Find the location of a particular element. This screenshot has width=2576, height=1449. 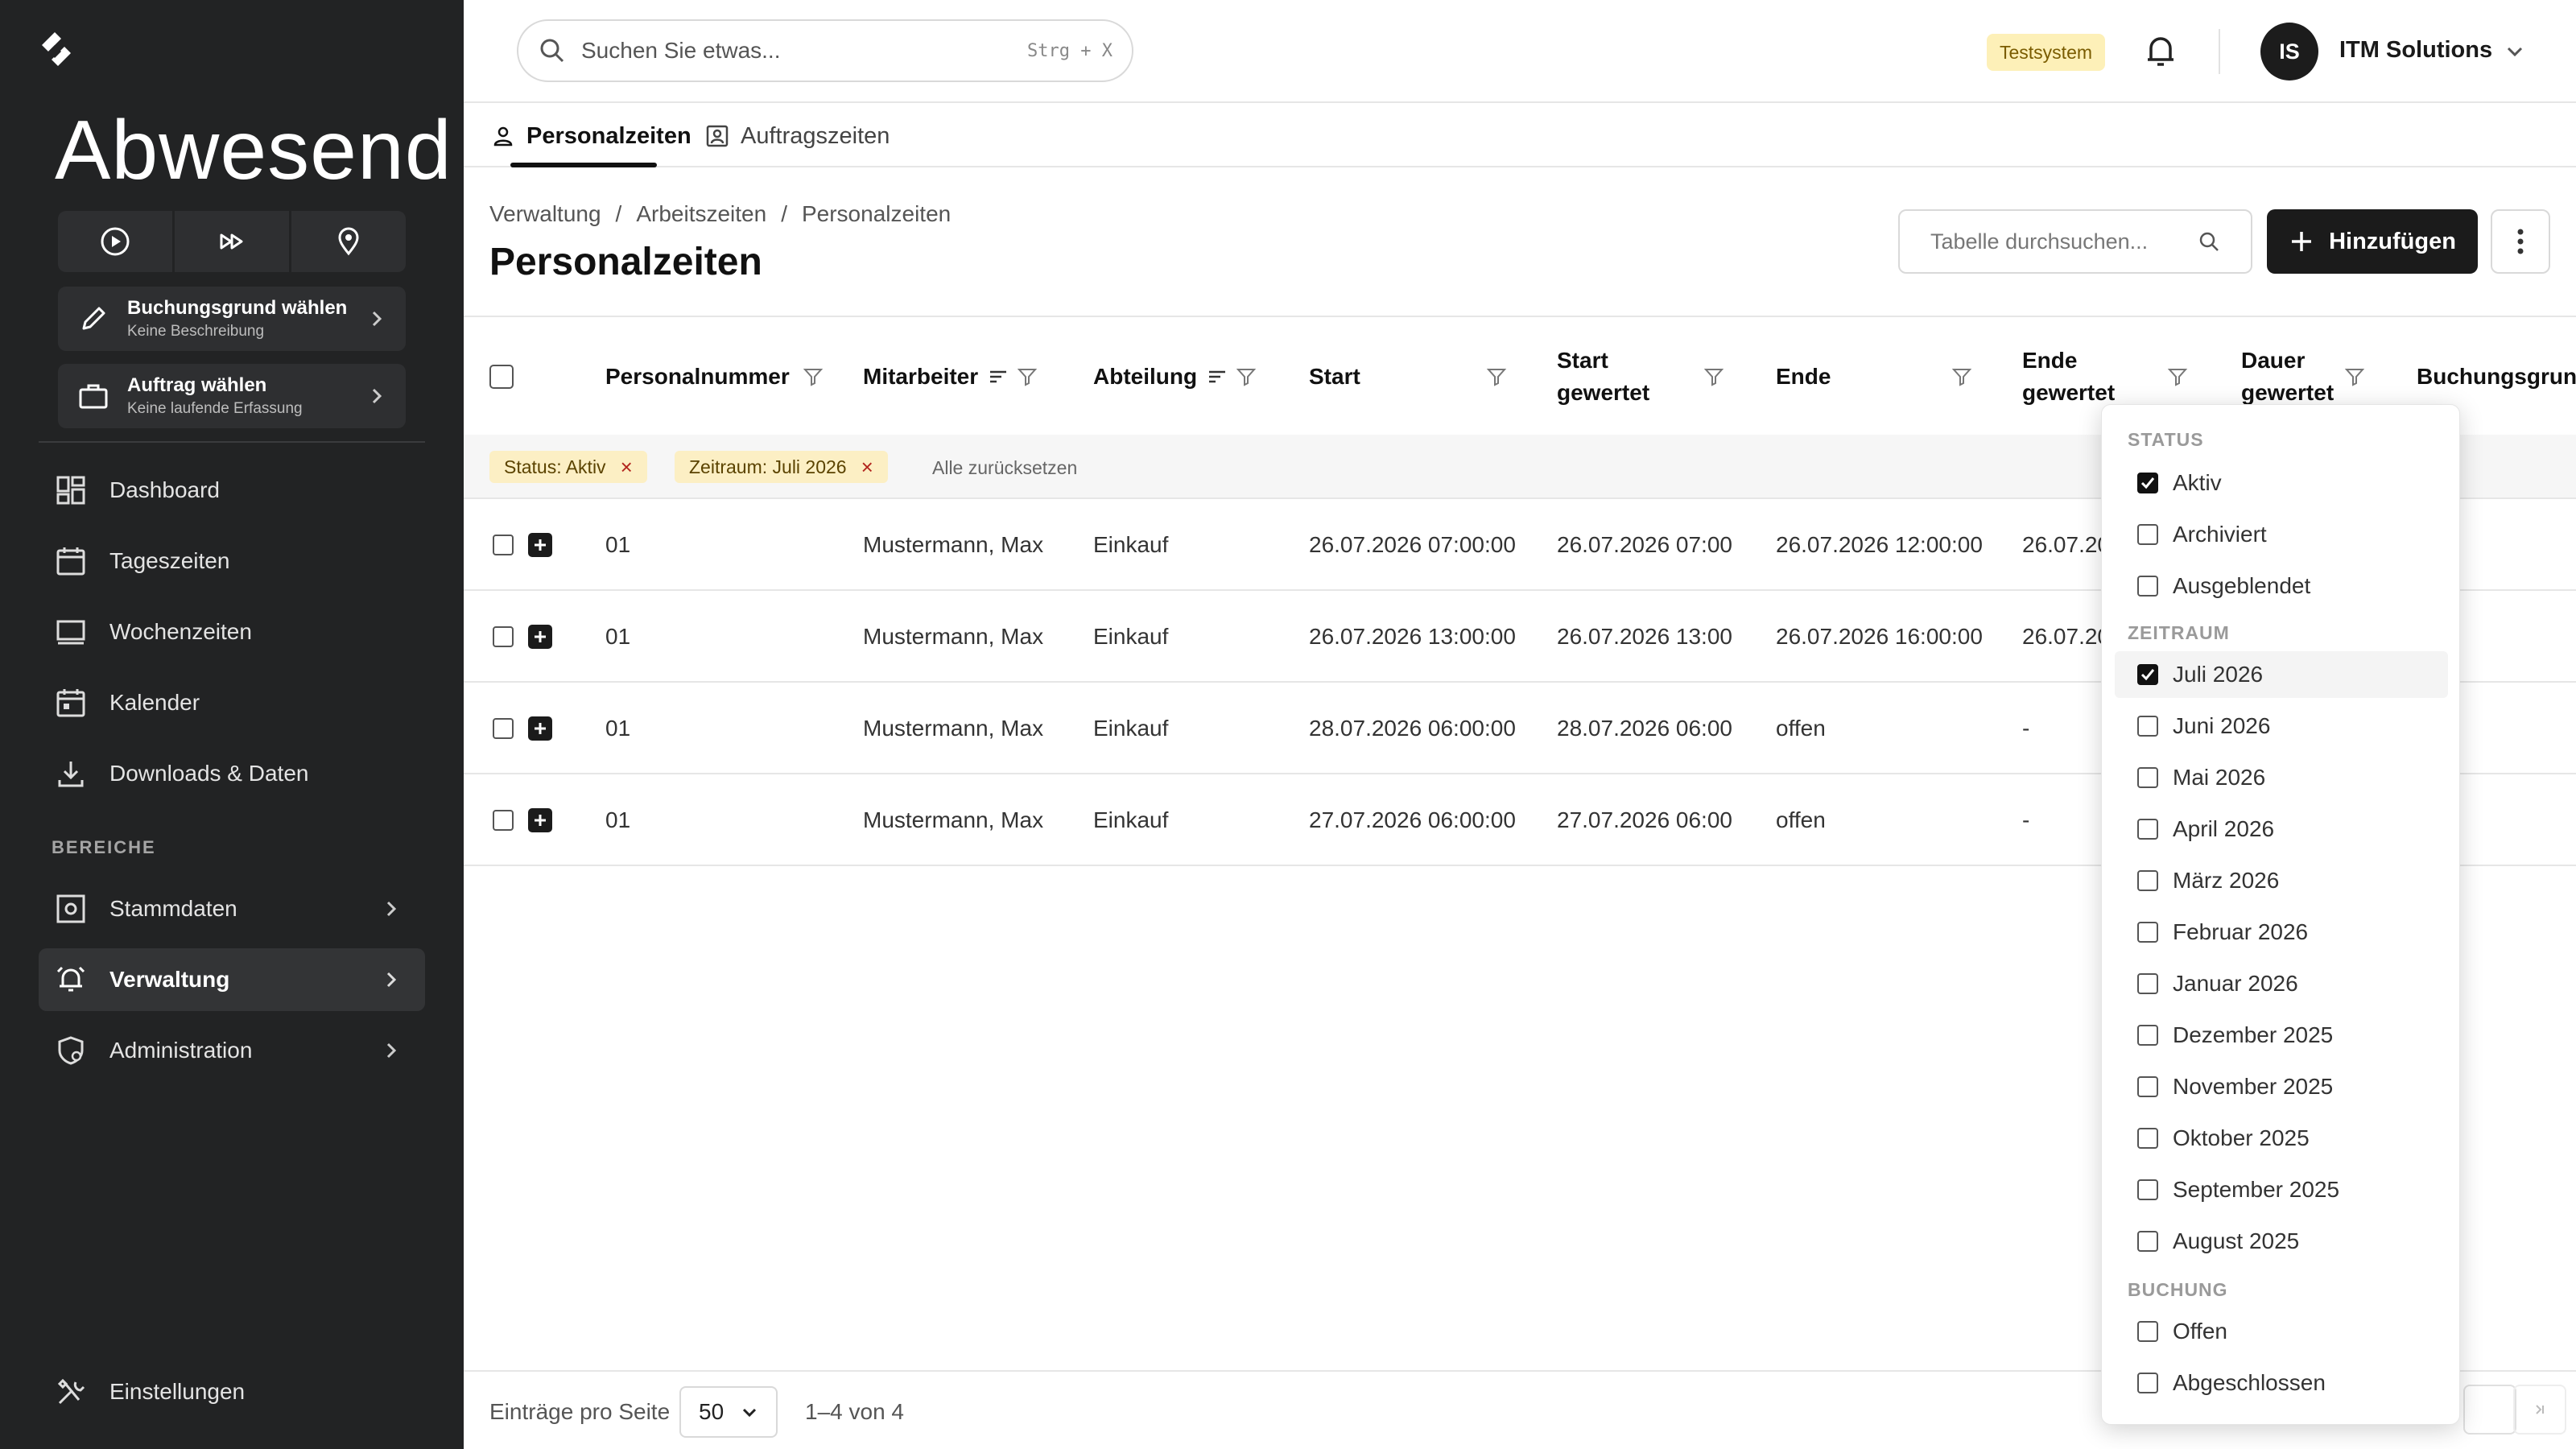

tab-personalzeiten: Personalzeiten is located at coordinates (591, 136).